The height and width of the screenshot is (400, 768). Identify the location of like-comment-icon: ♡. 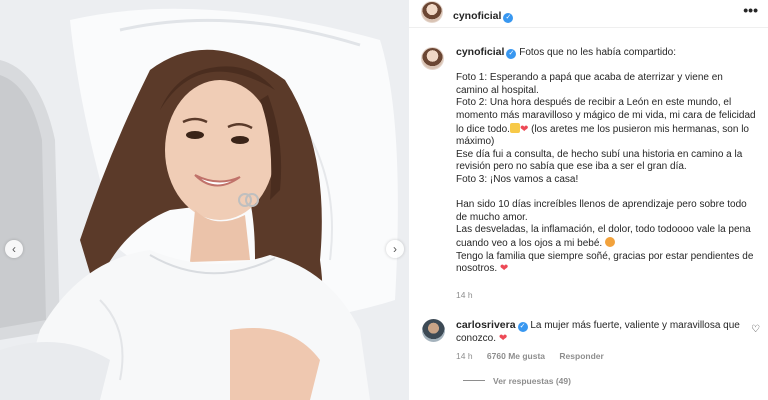
(755, 329).